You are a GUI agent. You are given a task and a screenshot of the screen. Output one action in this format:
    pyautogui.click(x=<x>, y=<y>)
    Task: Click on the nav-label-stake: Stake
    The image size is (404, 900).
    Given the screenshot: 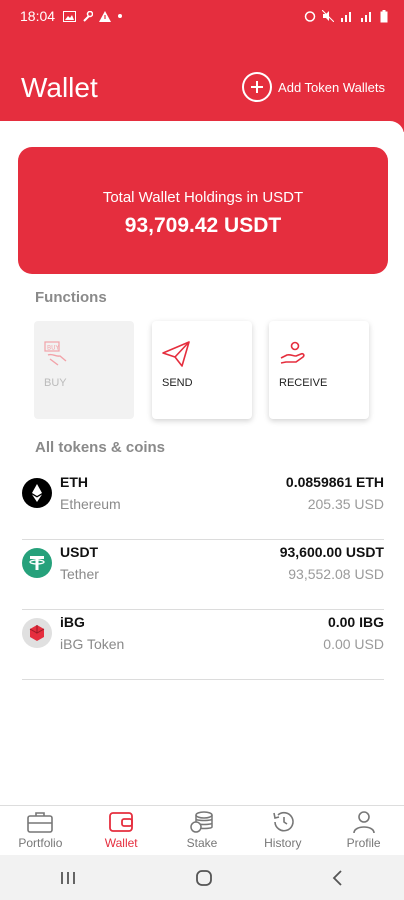 What is the action you would take?
    pyautogui.click(x=202, y=843)
    